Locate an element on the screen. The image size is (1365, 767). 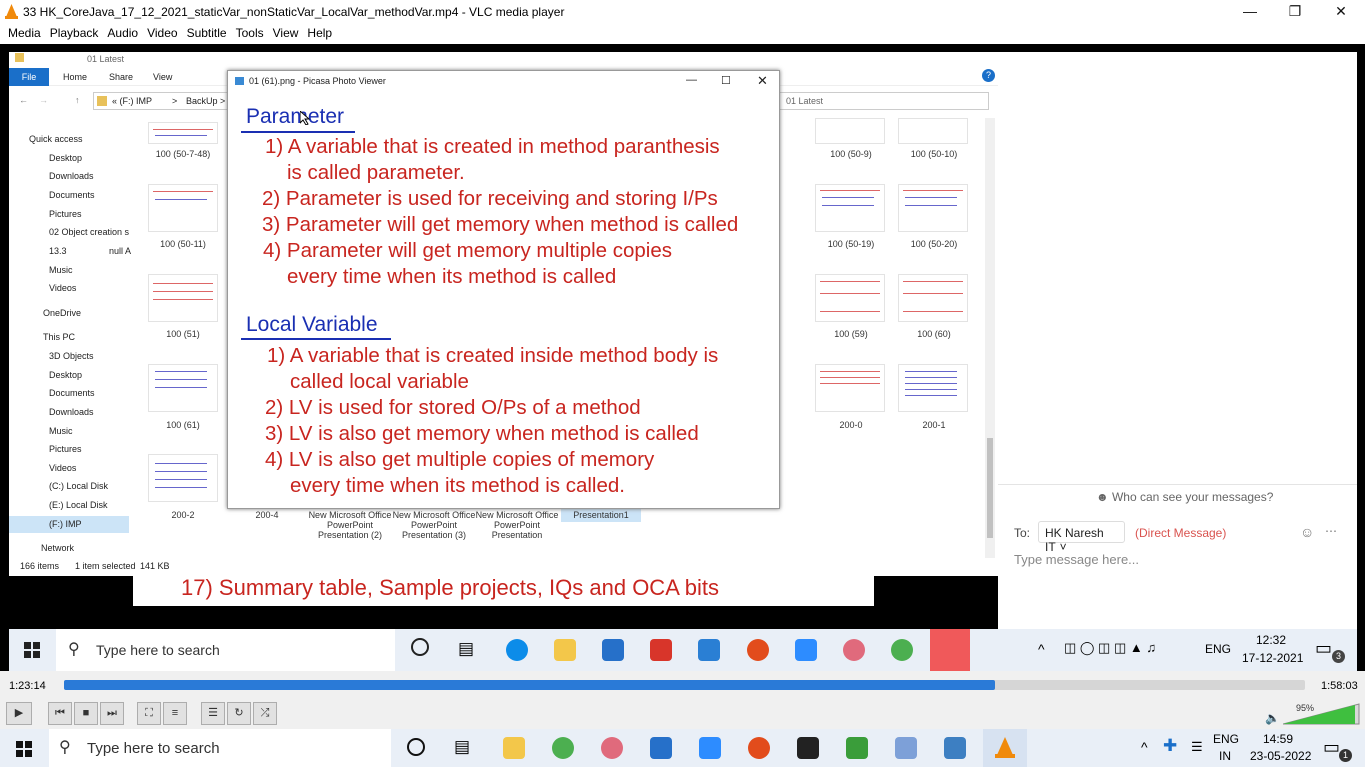
menu-audio: Audio is located at coordinates (122, 31).